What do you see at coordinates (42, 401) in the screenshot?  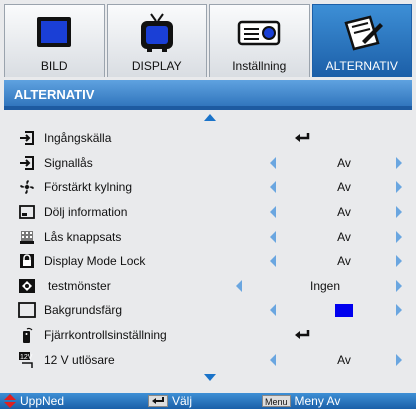 I see `hint-updown-label: UppNed` at bounding box center [42, 401].